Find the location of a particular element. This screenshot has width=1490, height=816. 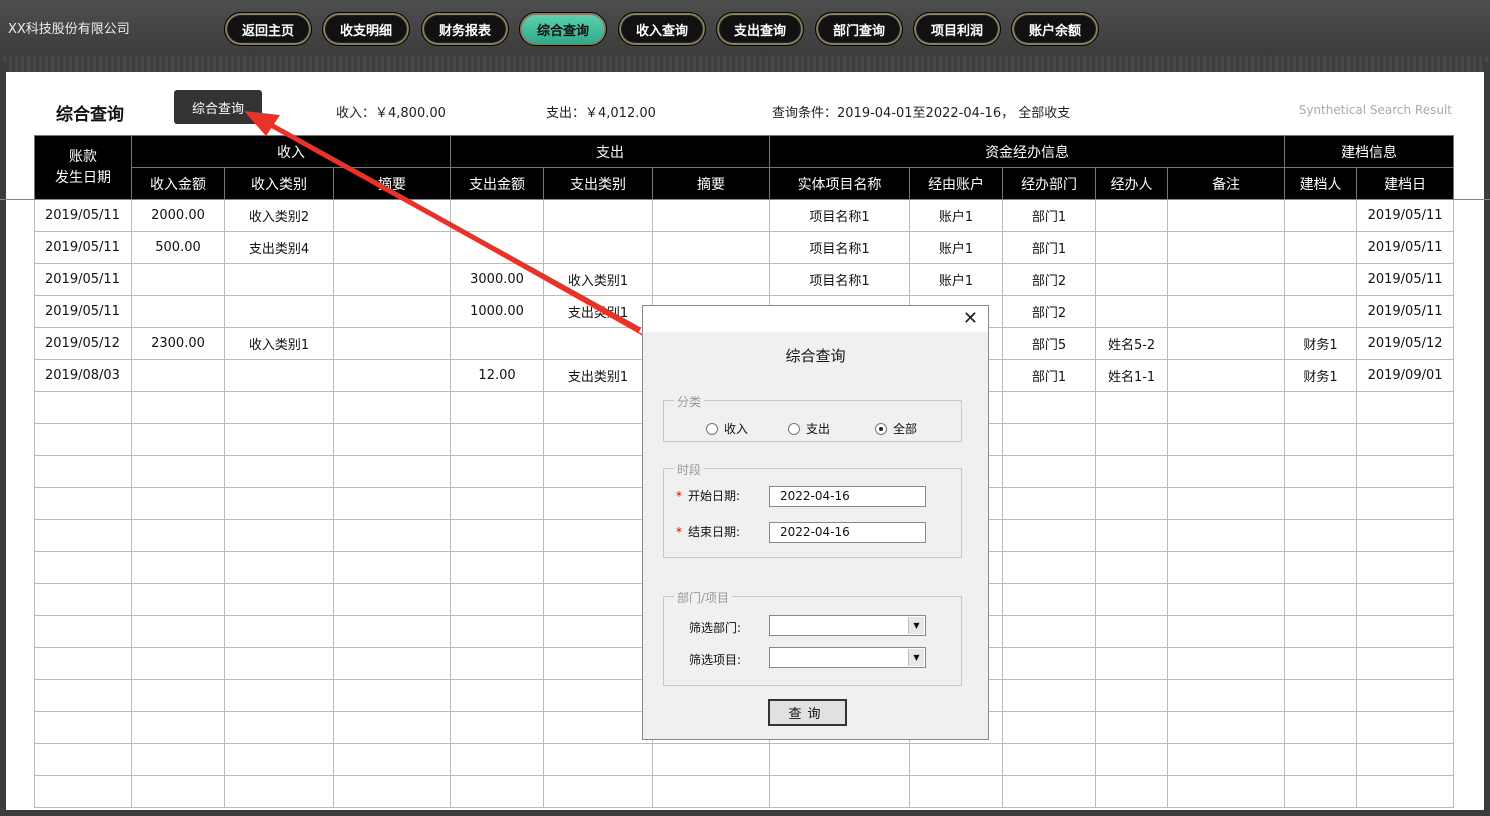

group-header-row: 账款 发生日期 收入 支出 资金经办信息 建档信息 is located at coordinates (744, 167).